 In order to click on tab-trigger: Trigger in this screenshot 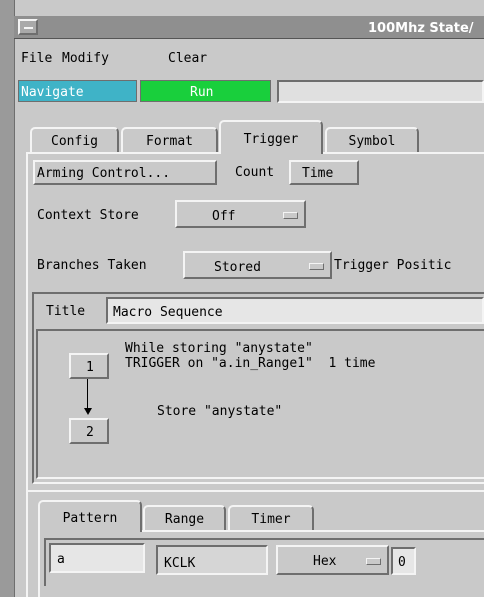, I will do `click(271, 137)`.